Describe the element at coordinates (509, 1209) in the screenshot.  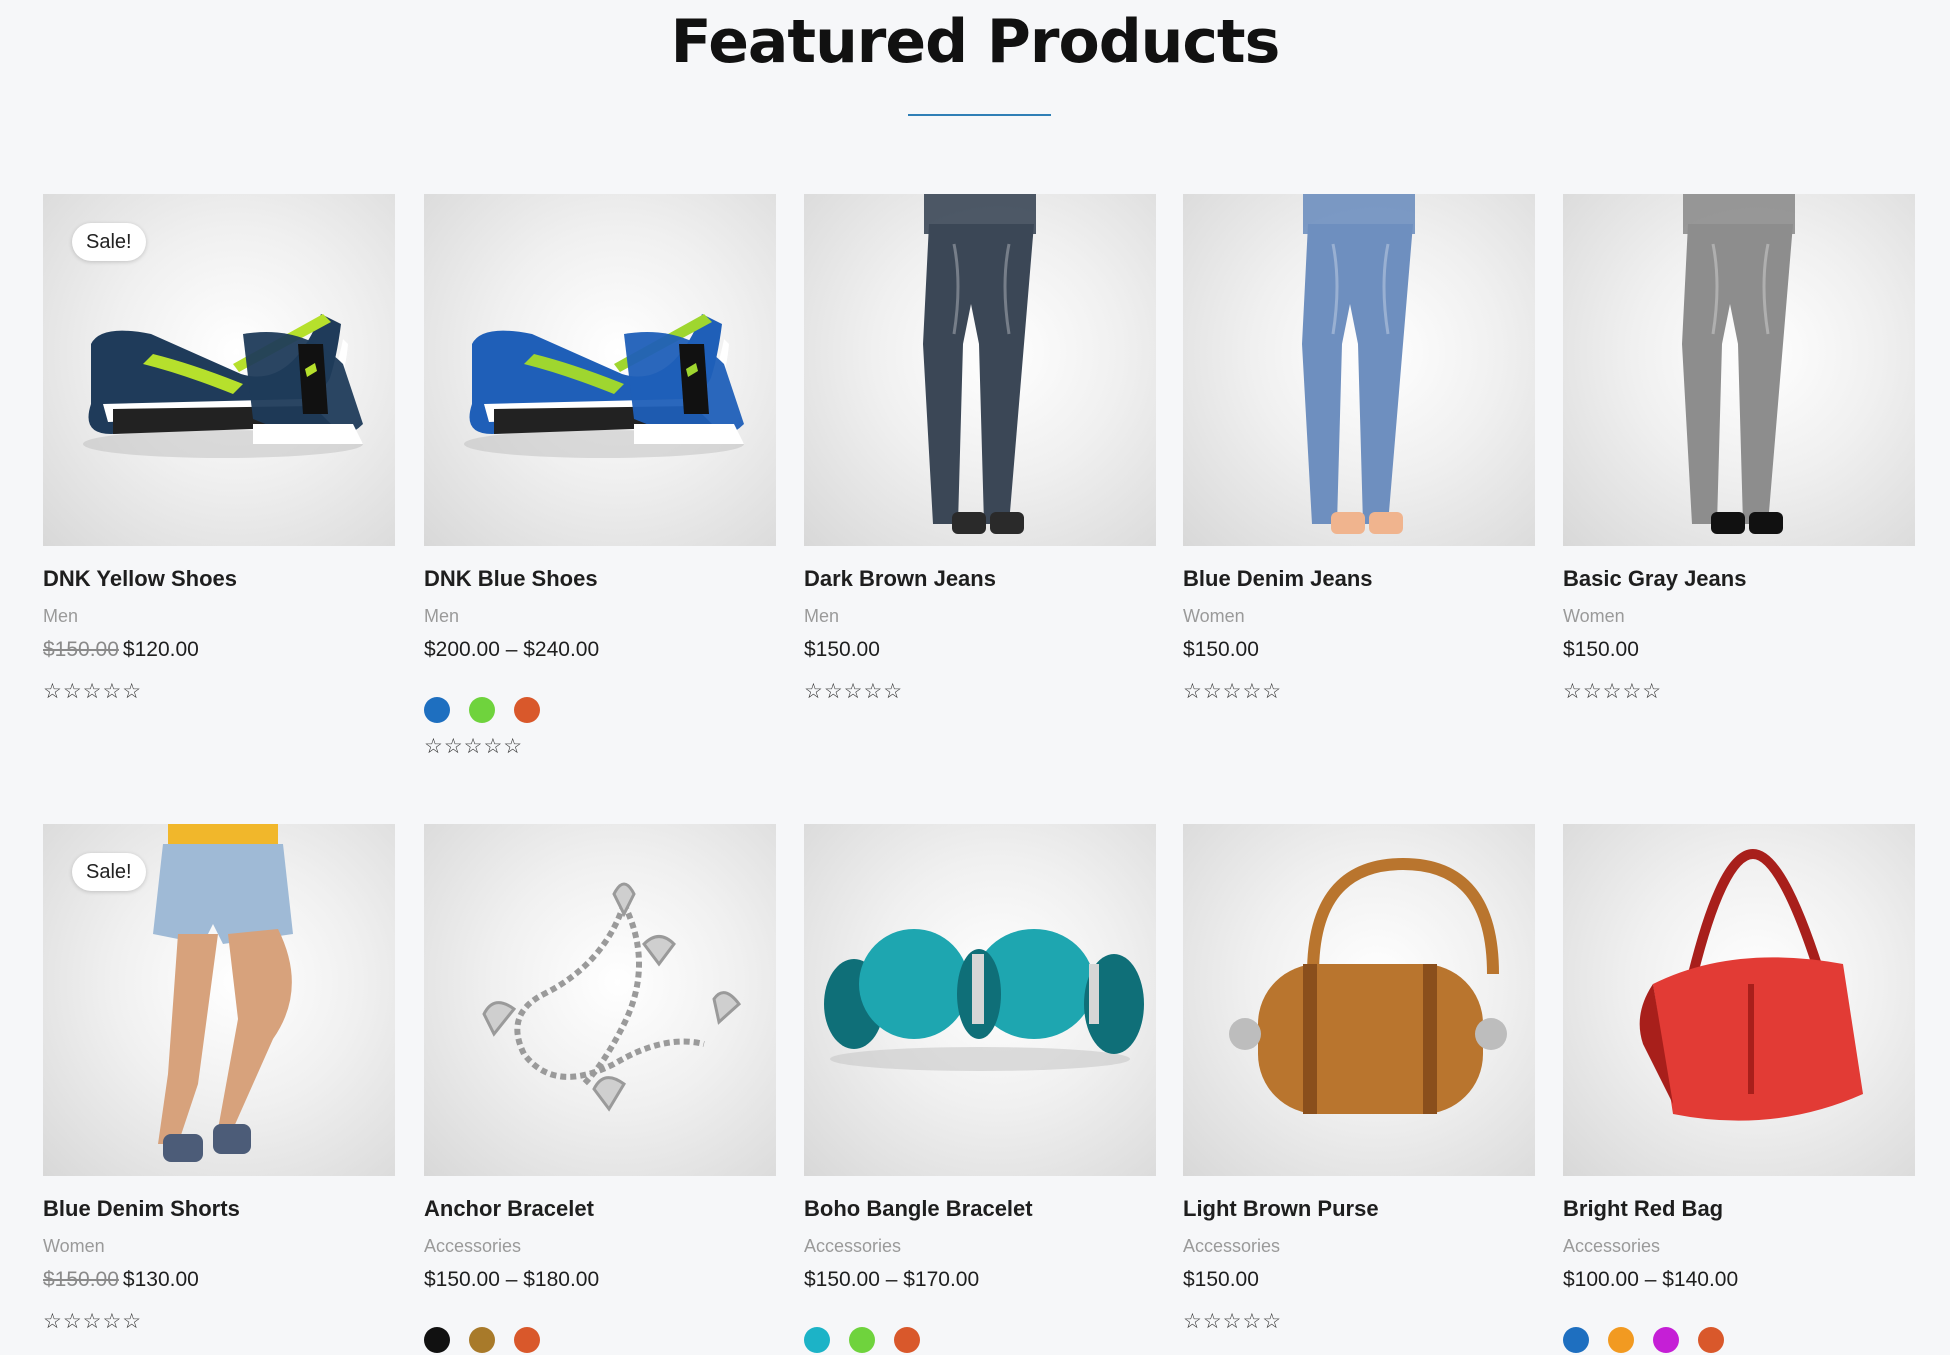
I see `product-name: Anchor Bracelet` at that location.